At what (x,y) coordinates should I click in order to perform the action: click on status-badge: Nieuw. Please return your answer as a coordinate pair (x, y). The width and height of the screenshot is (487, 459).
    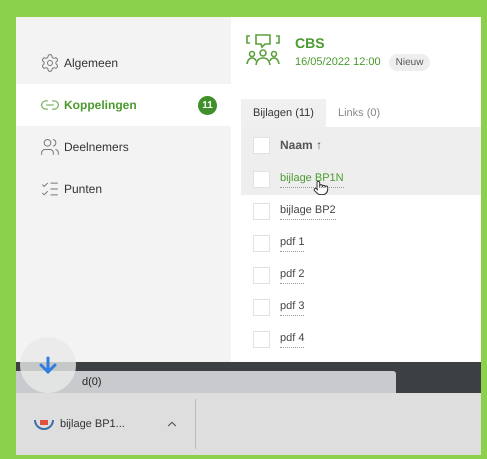
    Looking at the image, I should click on (409, 62).